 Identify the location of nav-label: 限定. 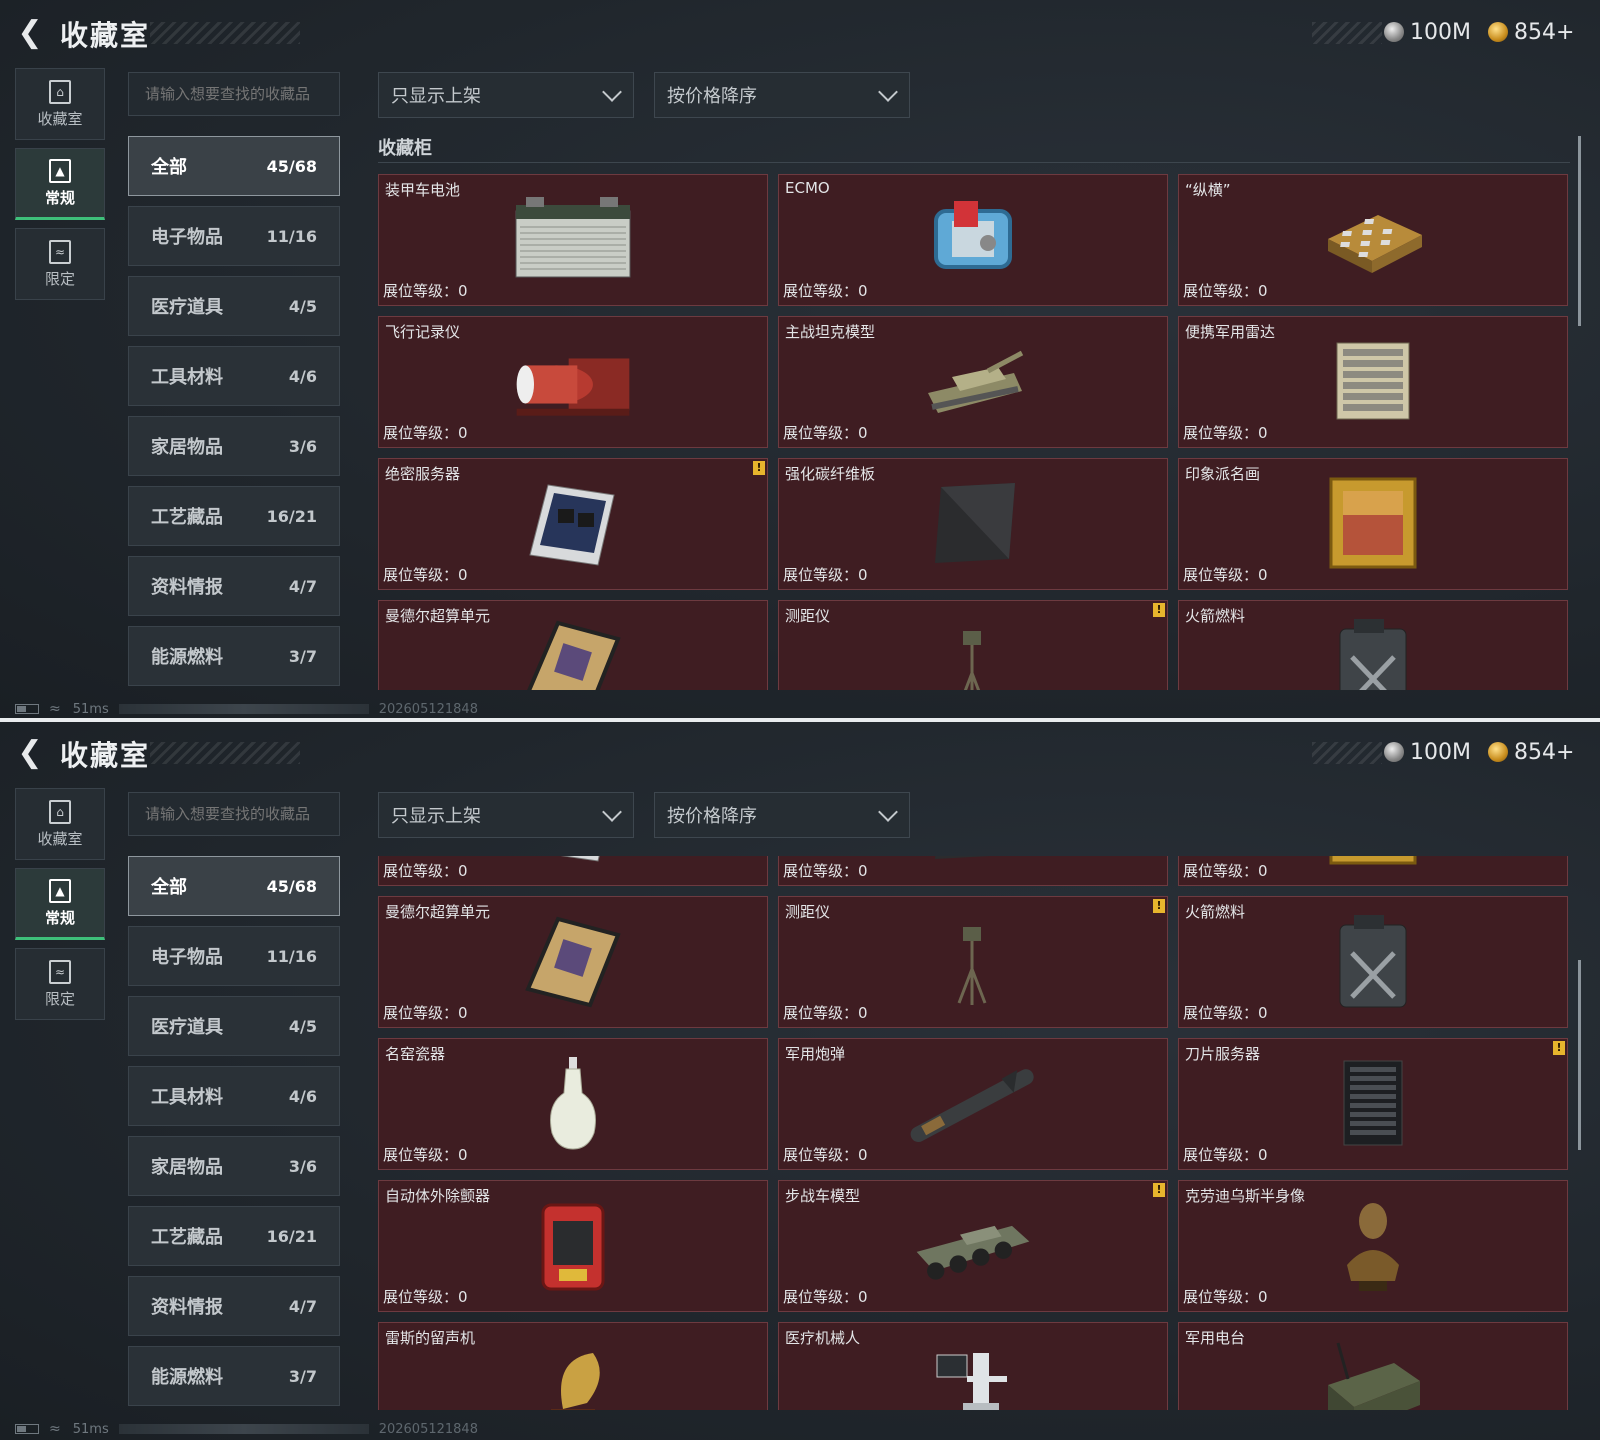
(59, 278).